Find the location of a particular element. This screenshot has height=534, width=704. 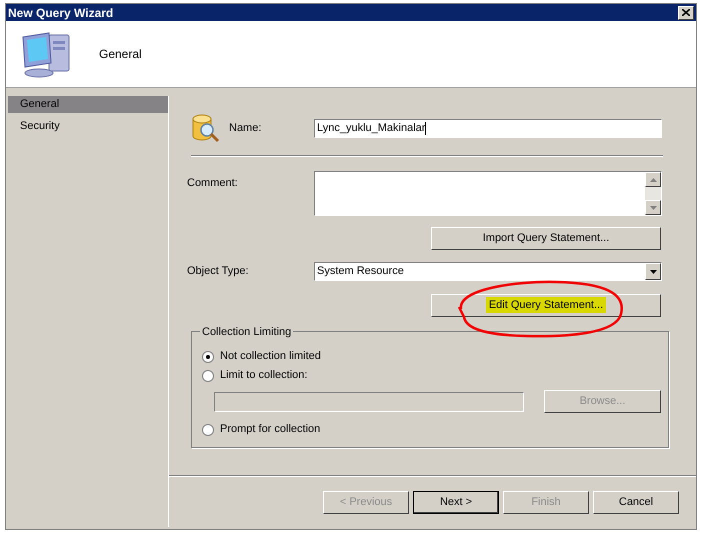

sidebar-item: Security is located at coordinates (88, 126).